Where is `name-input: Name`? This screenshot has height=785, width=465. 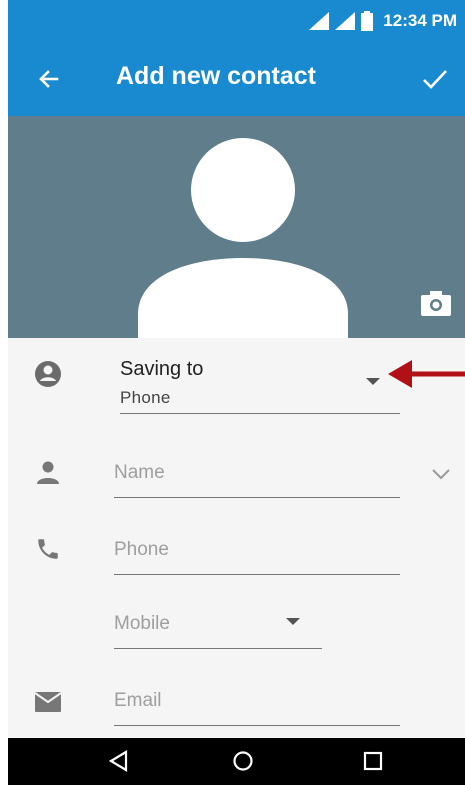
name-input: Name is located at coordinates (139, 473).